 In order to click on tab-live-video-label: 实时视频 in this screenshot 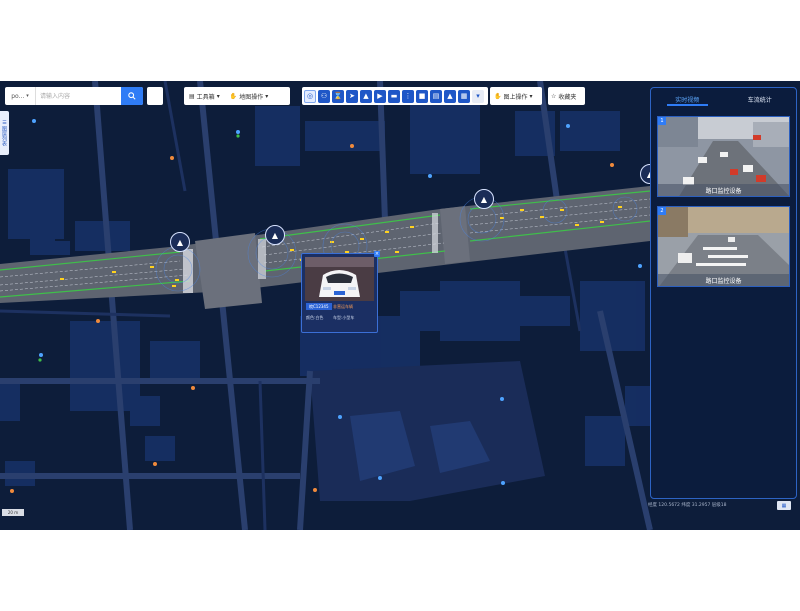, I will do `click(687, 100)`.